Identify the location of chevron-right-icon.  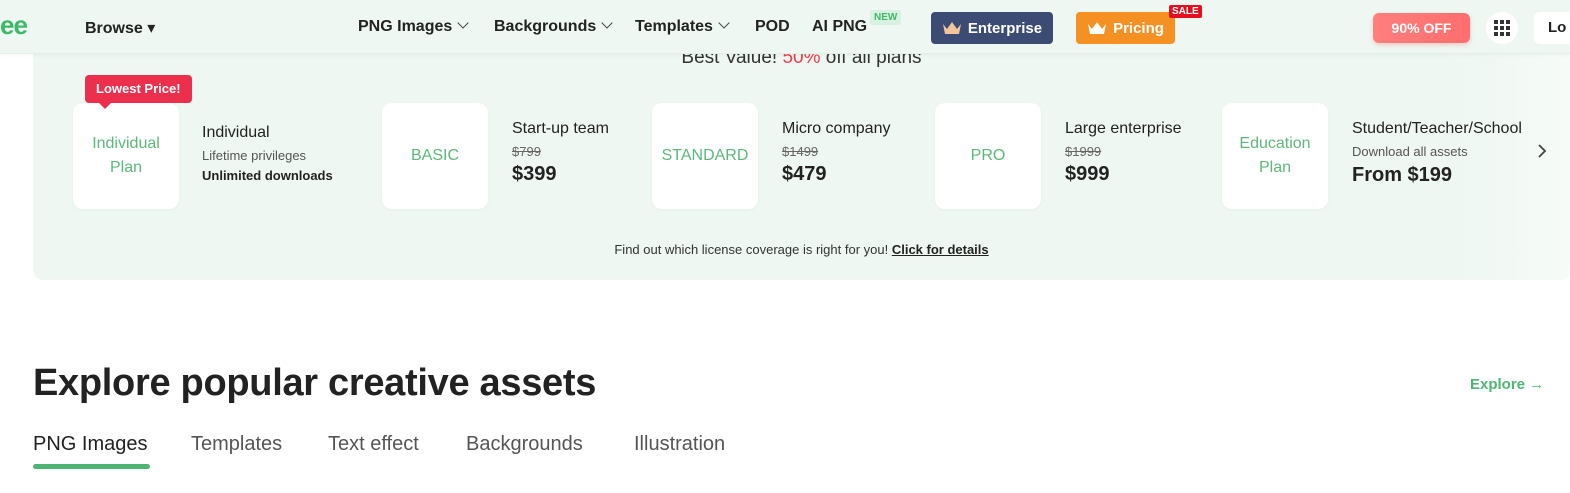
(1544, 152).